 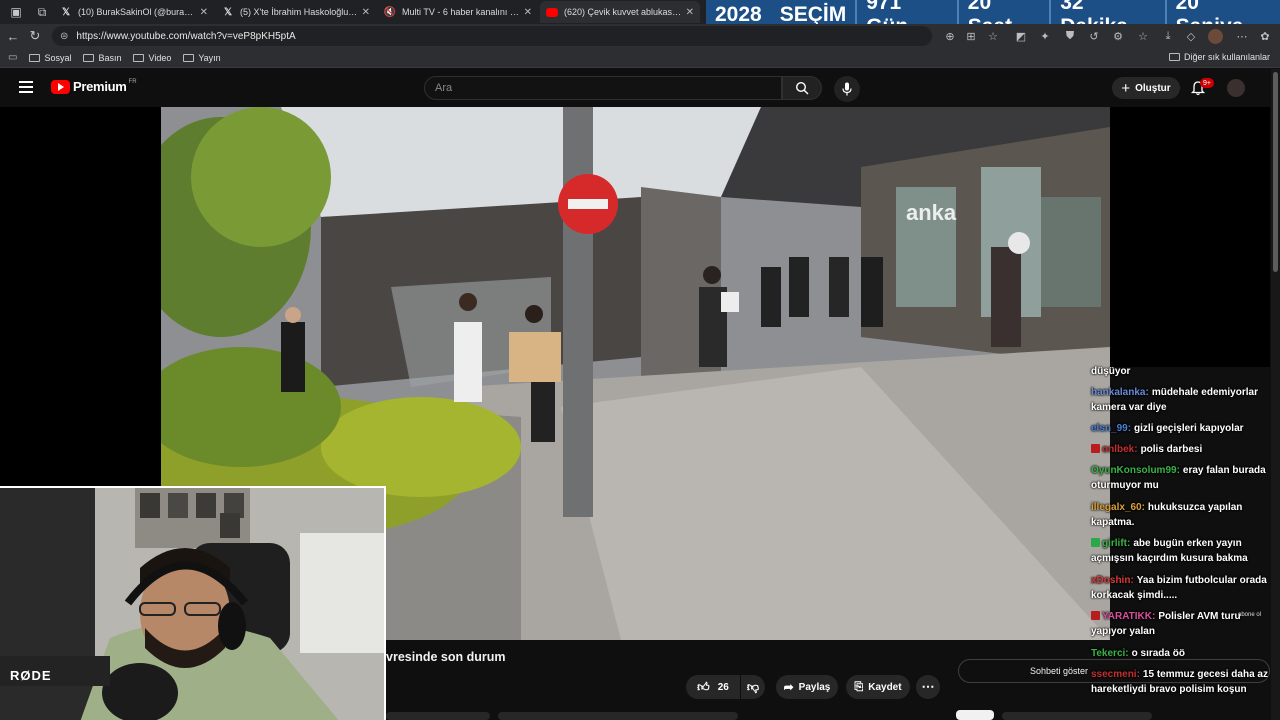 I want to click on bookmark-label: Yayın, so click(x=209, y=57).